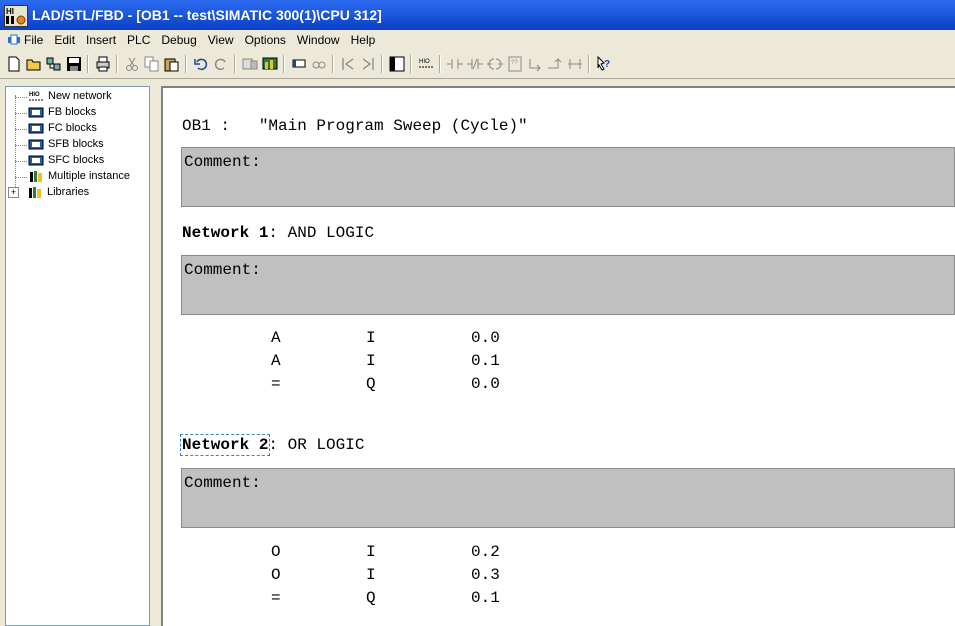 The image size is (955, 626). What do you see at coordinates (265, 40) in the screenshot?
I see `menu-options: Options` at bounding box center [265, 40].